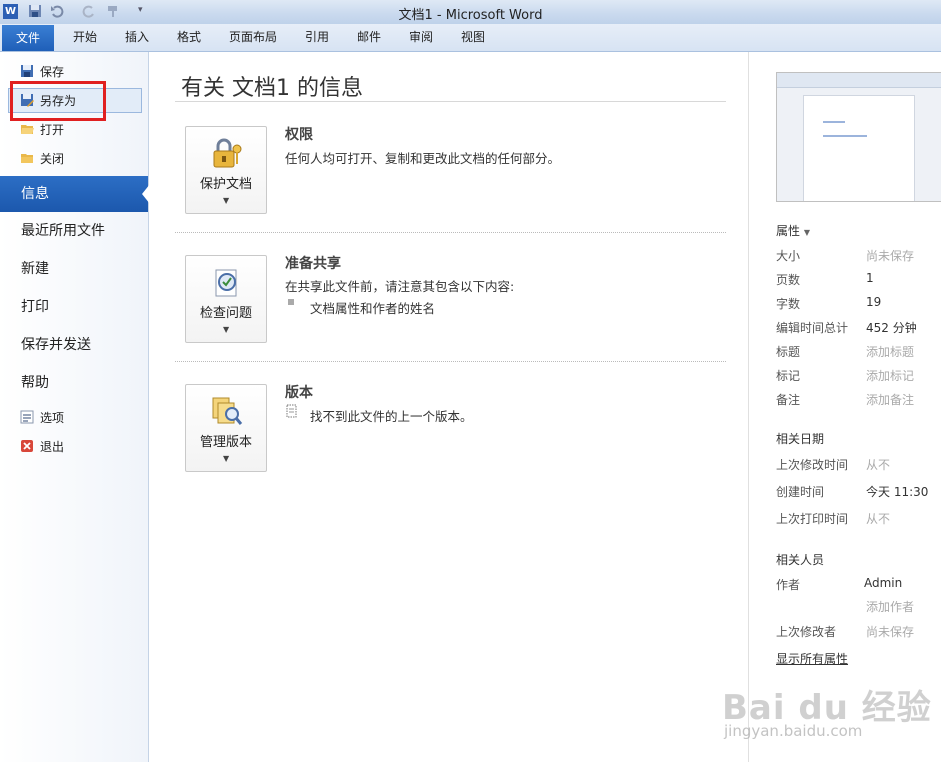 The height and width of the screenshot is (762, 941). I want to click on selected-pointer, so click(146, 194).